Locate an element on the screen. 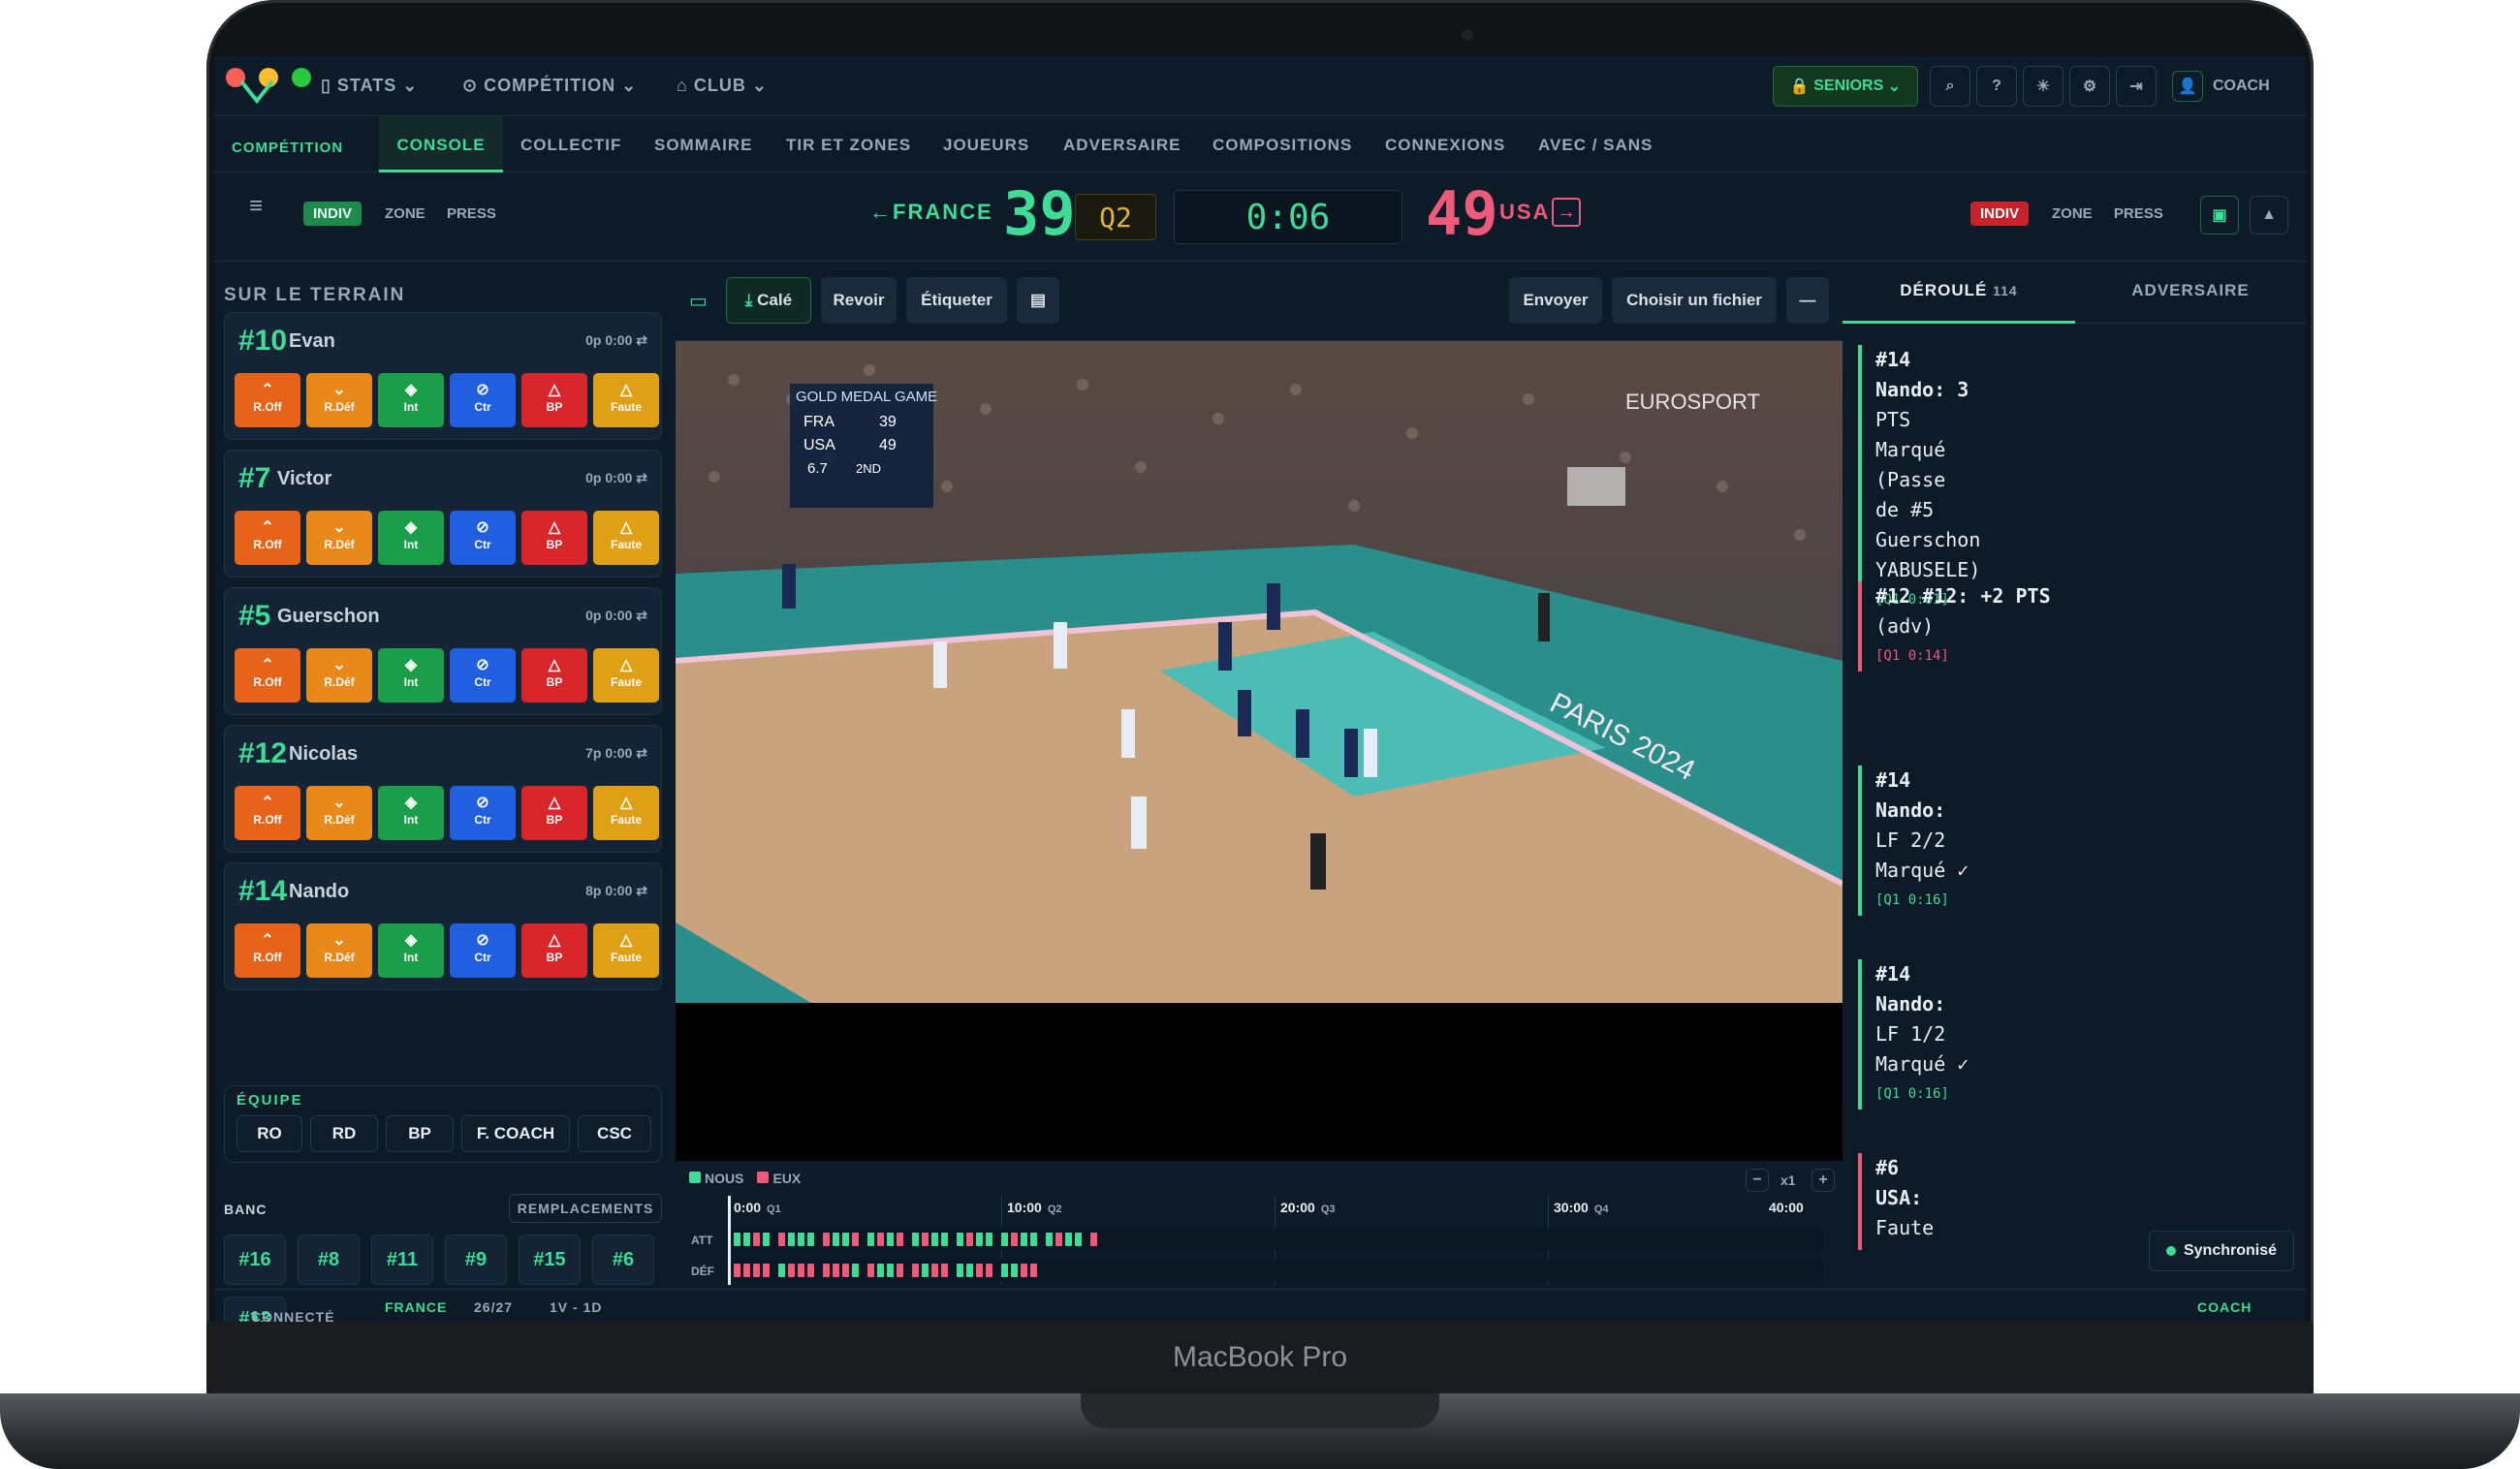 The width and height of the screenshot is (2520, 1469). team-csc-button: CSC is located at coordinates (615, 1133).